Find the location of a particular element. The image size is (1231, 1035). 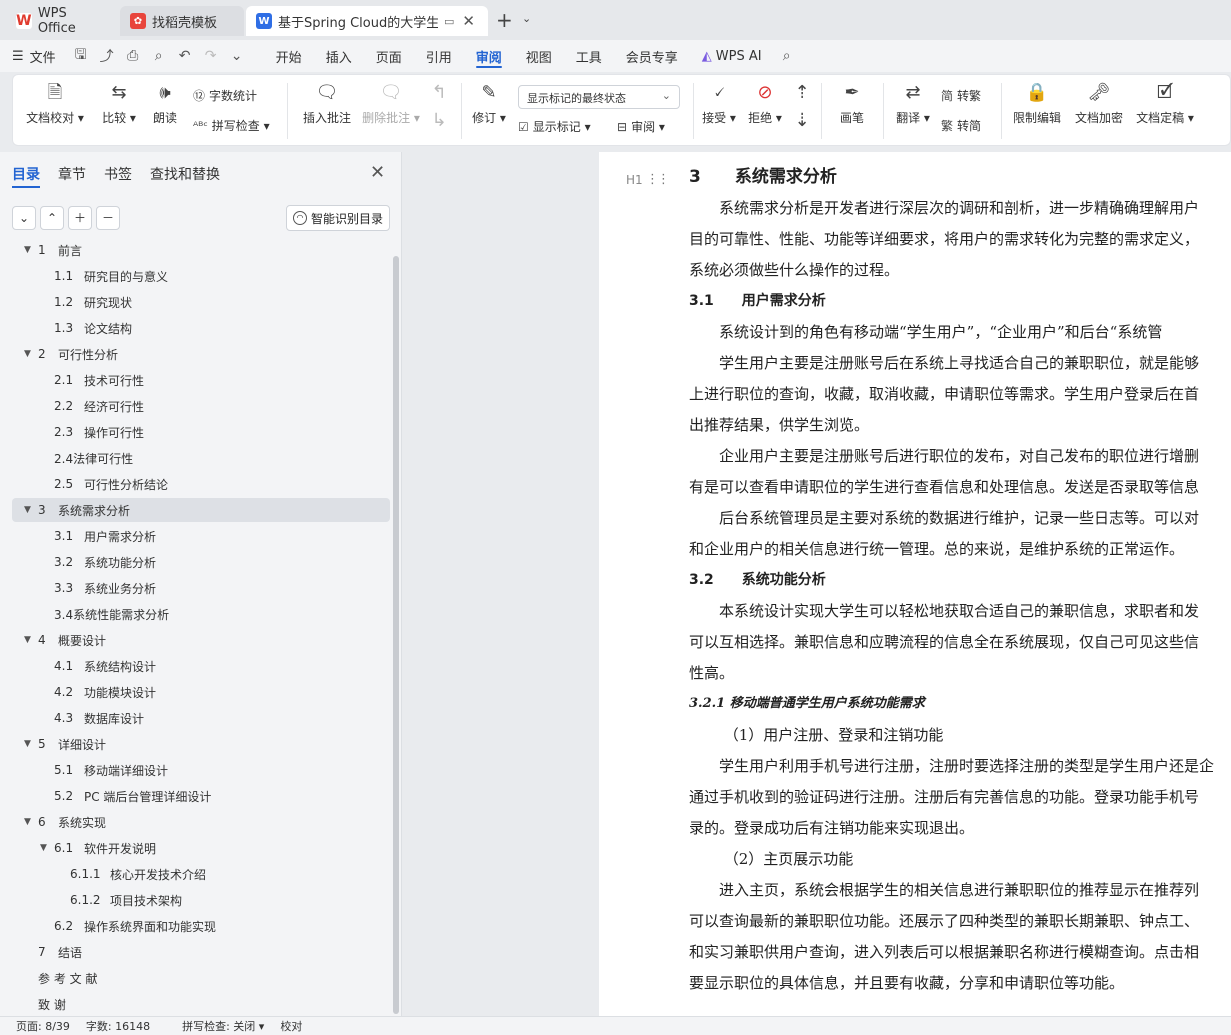

expand-up-button: ⌃ is located at coordinates (52, 218).